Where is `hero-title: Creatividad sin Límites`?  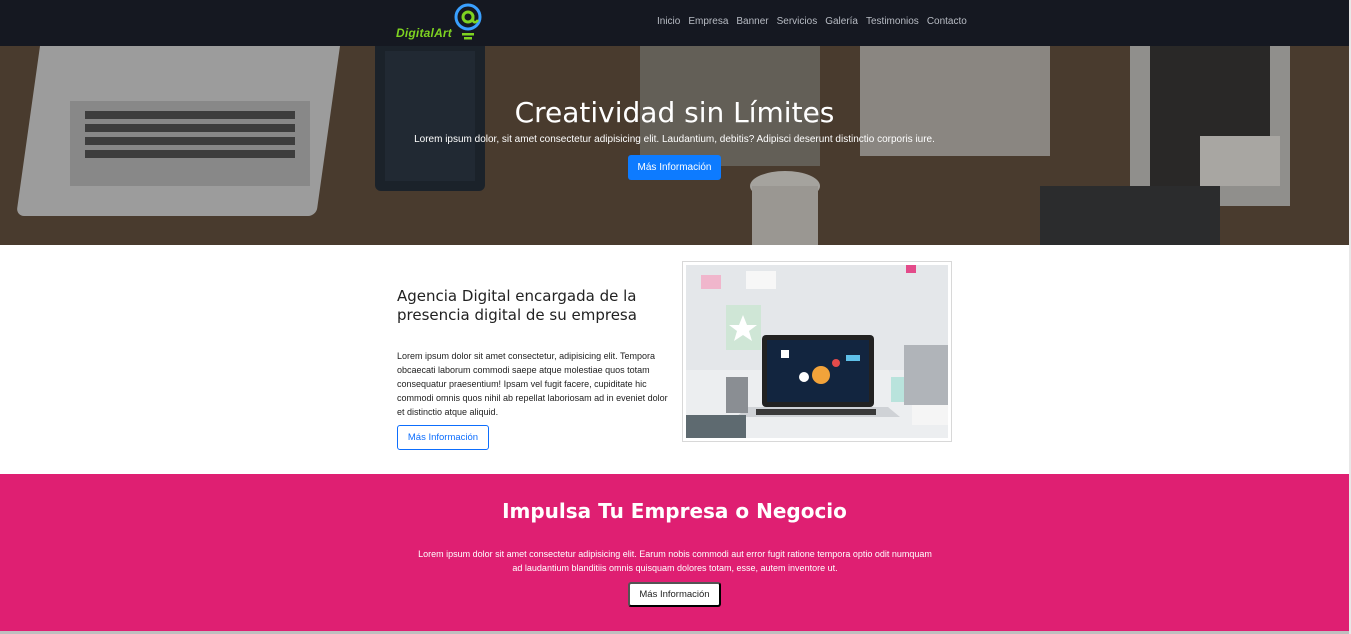 hero-title: Creatividad sin Límites is located at coordinates (674, 112).